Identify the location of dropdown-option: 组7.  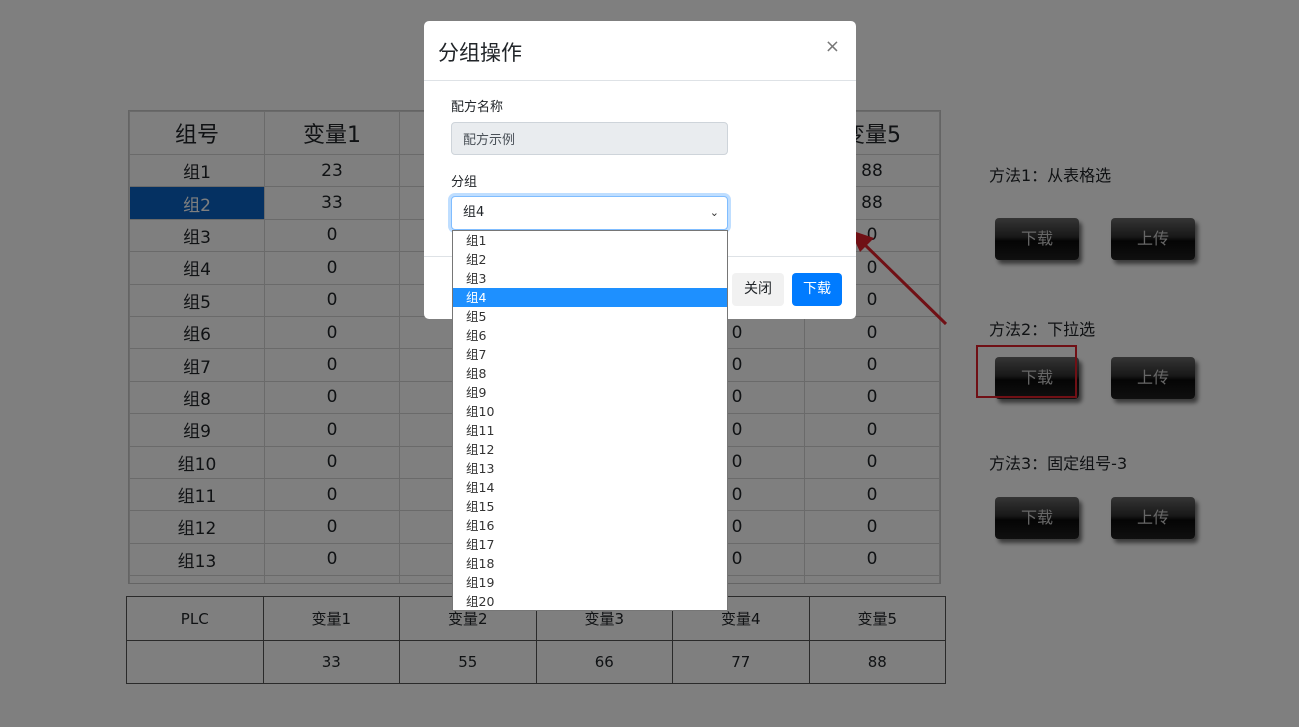
(590, 354).